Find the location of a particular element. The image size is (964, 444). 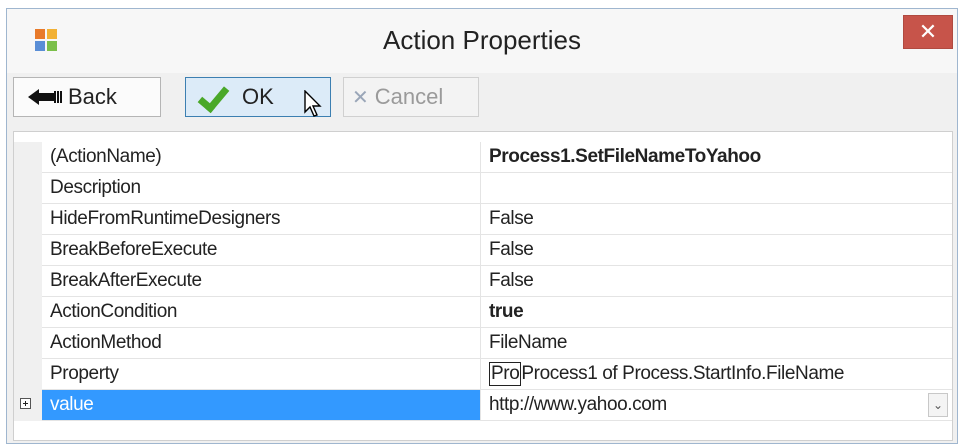

cancel-button: ✕ Cancel is located at coordinates (411, 97).